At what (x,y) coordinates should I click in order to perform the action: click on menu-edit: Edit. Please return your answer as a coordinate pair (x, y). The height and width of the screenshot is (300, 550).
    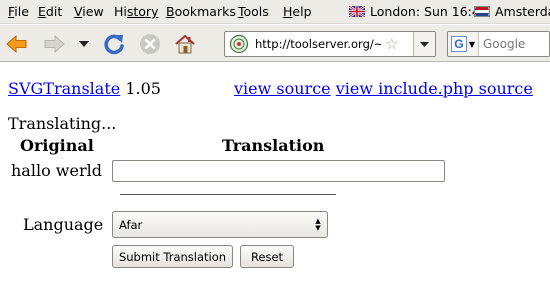
    Looking at the image, I should click on (50, 11).